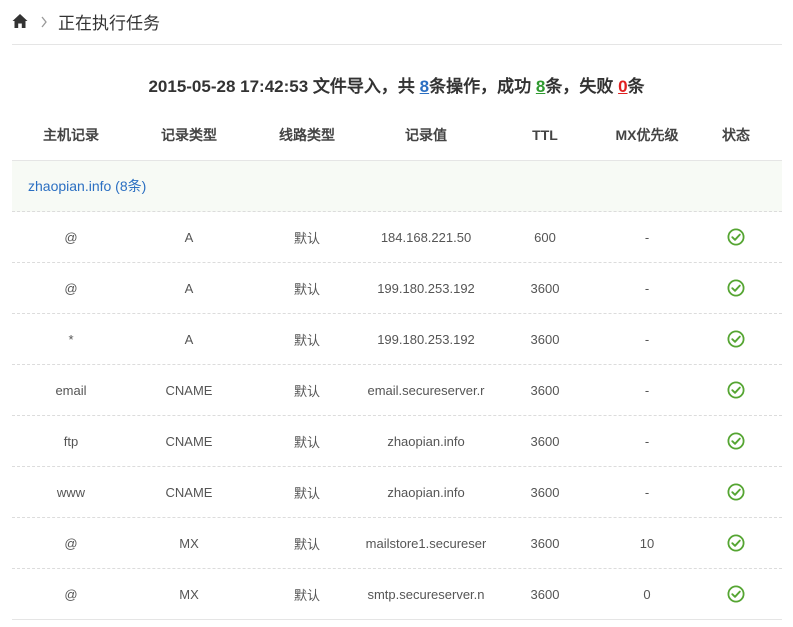  I want to click on table-row: @ A 默认 184.168.221.50 600 -, so click(397, 237).